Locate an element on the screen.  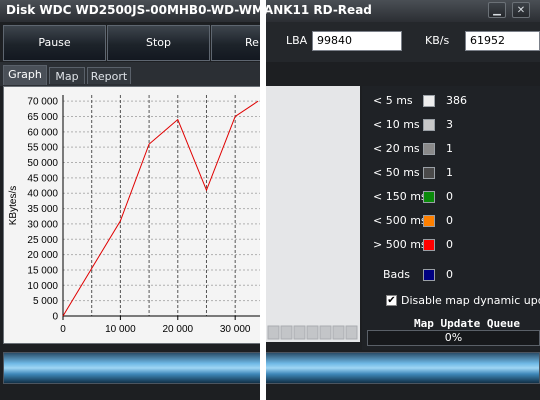
x-tick-label: 20 000 is located at coordinates (177, 329).